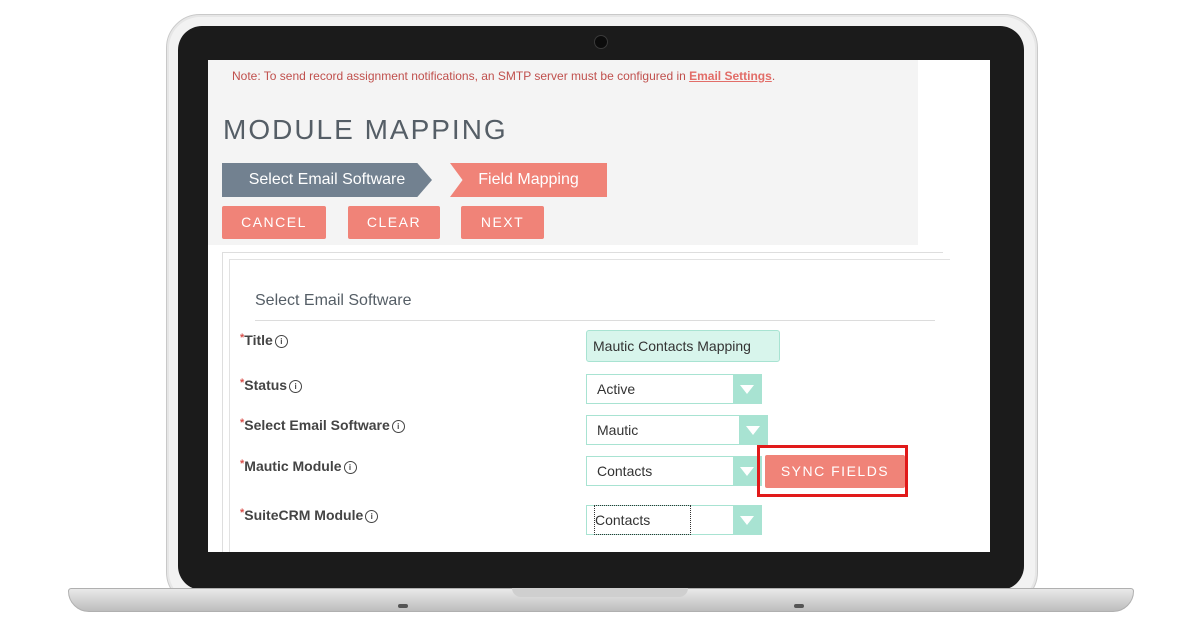 The image size is (1200, 630). Describe the element at coordinates (293, 466) in the screenshot. I see `mautic-module-label-text: Mautic Module` at that location.